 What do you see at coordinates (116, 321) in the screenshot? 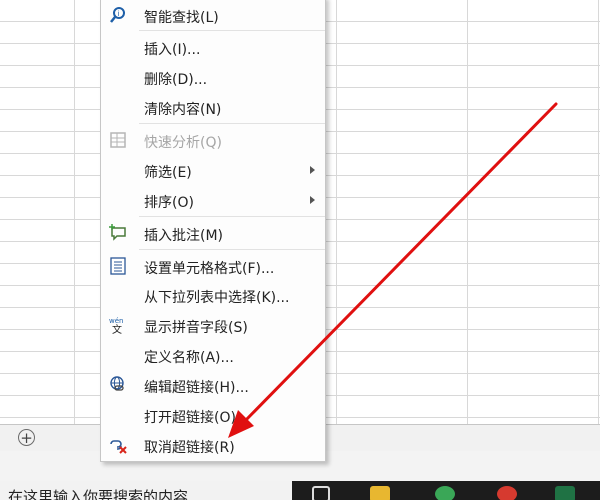
I see `svg-text: wén` at bounding box center [116, 321].